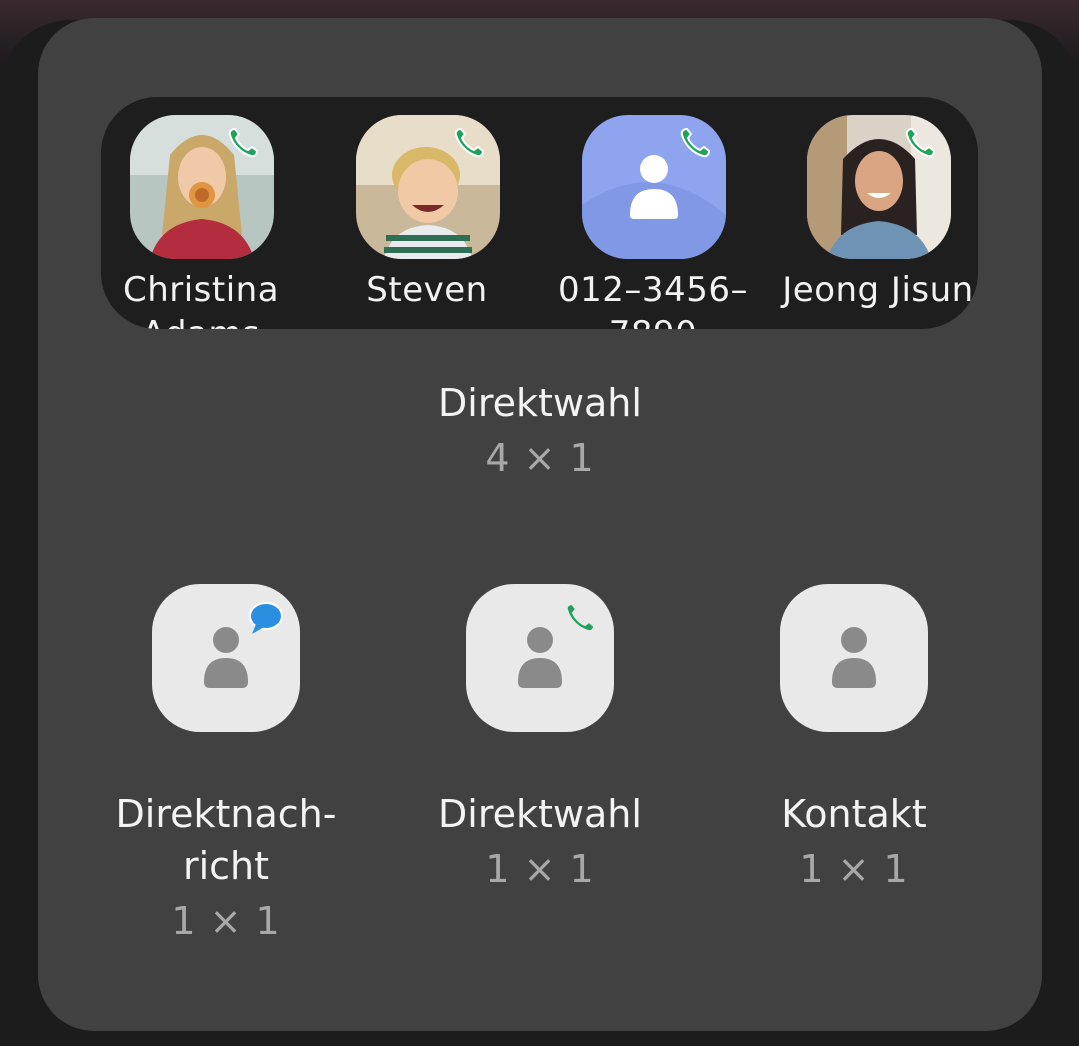 The image size is (1079, 1046). What do you see at coordinates (226, 767) in the screenshot?
I see `widget-option-direct-message: Direktnach- richt 1 × 1` at bounding box center [226, 767].